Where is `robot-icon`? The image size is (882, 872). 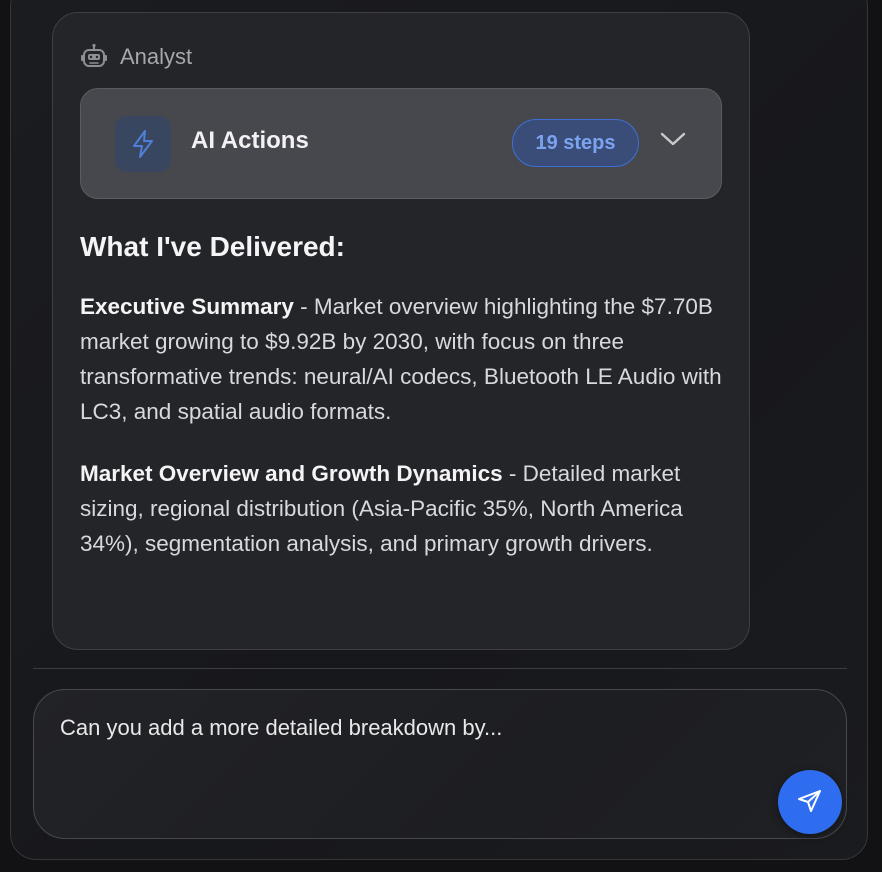 robot-icon is located at coordinates (94, 57).